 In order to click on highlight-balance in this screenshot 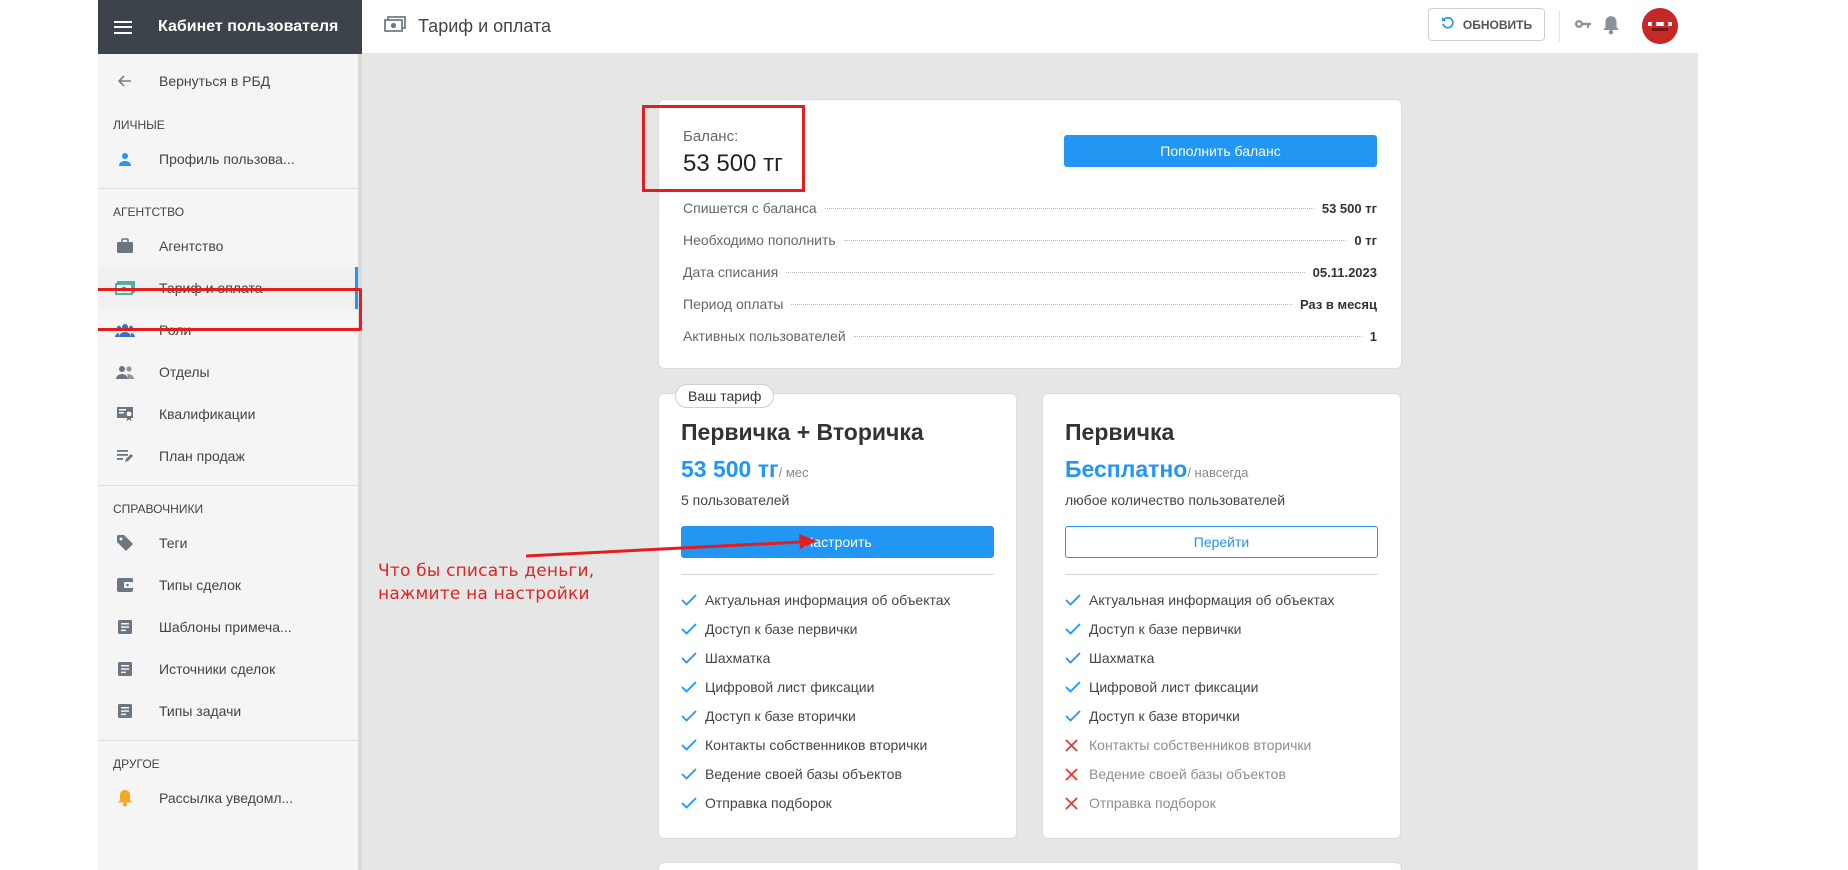, I will do `click(723, 148)`.